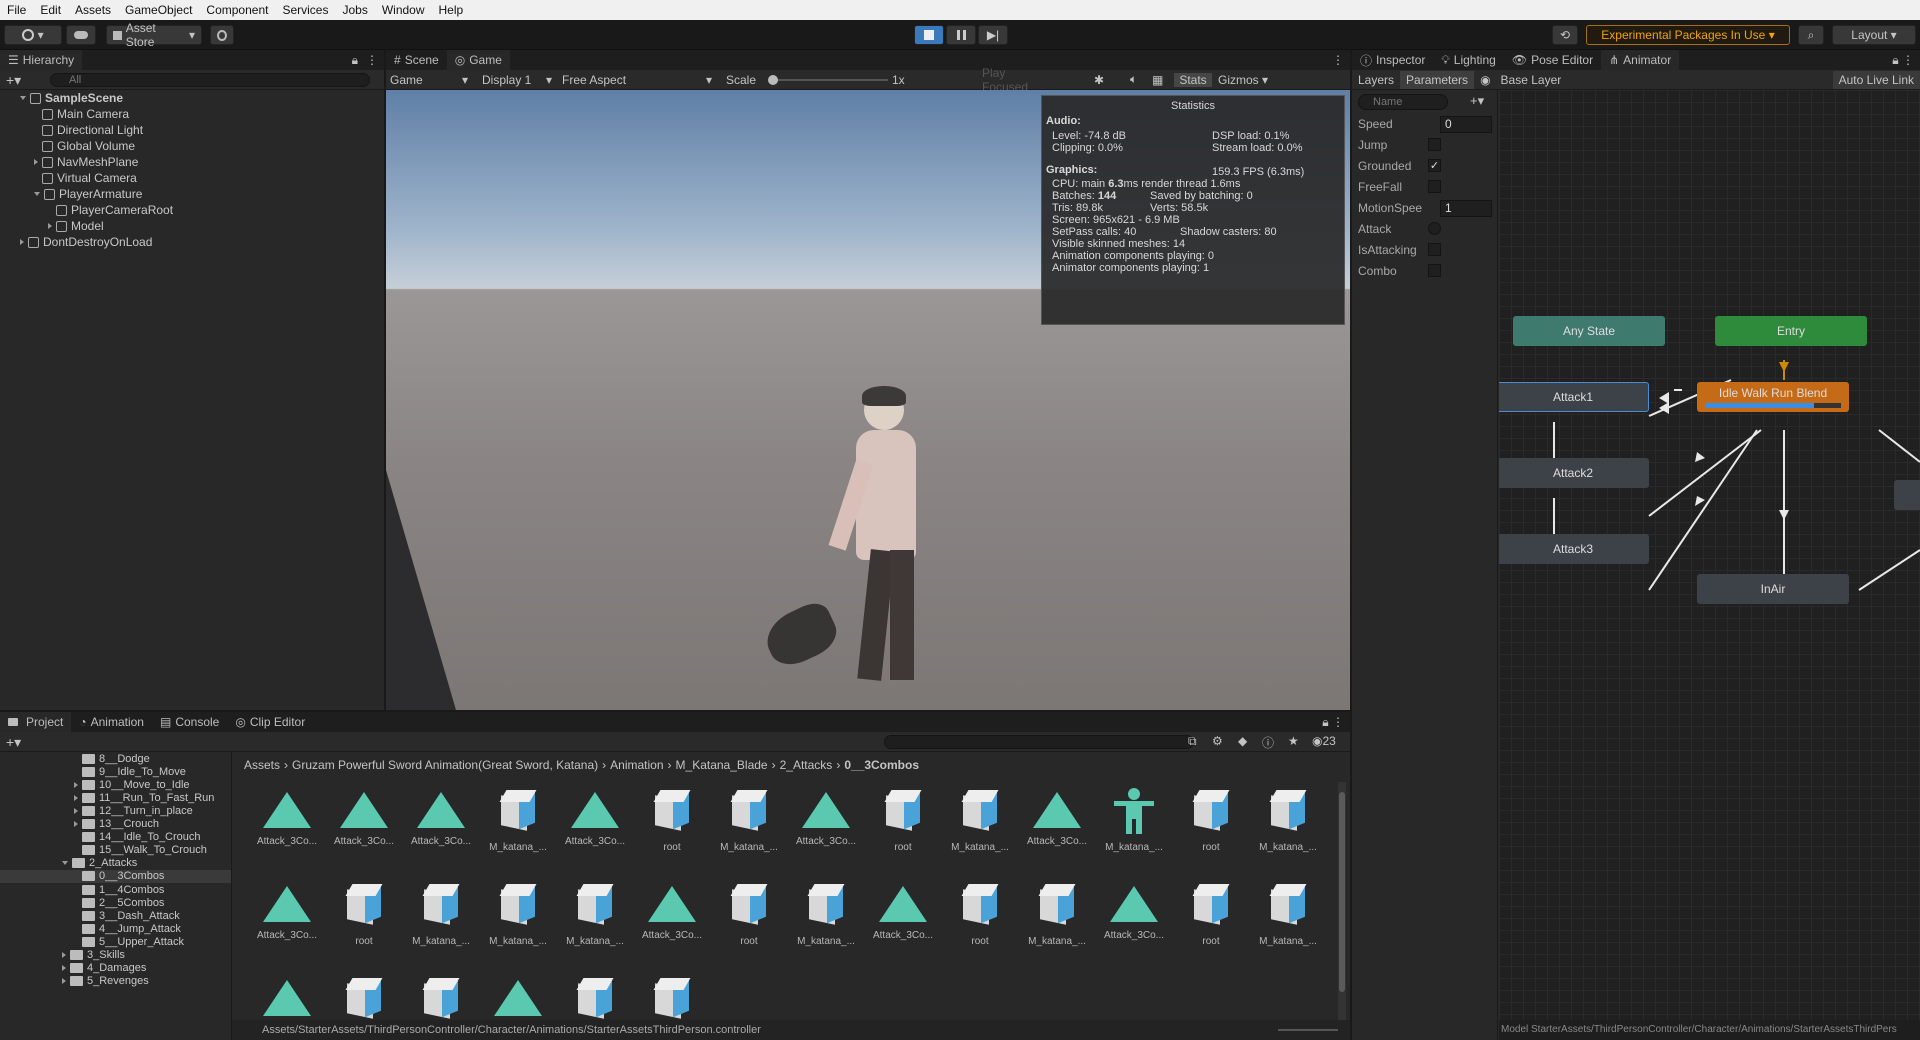 This screenshot has width=1920, height=1040. Describe the element at coordinates (881, 765) in the screenshot. I see `breadcrumb-item: 0__3Combos` at that location.